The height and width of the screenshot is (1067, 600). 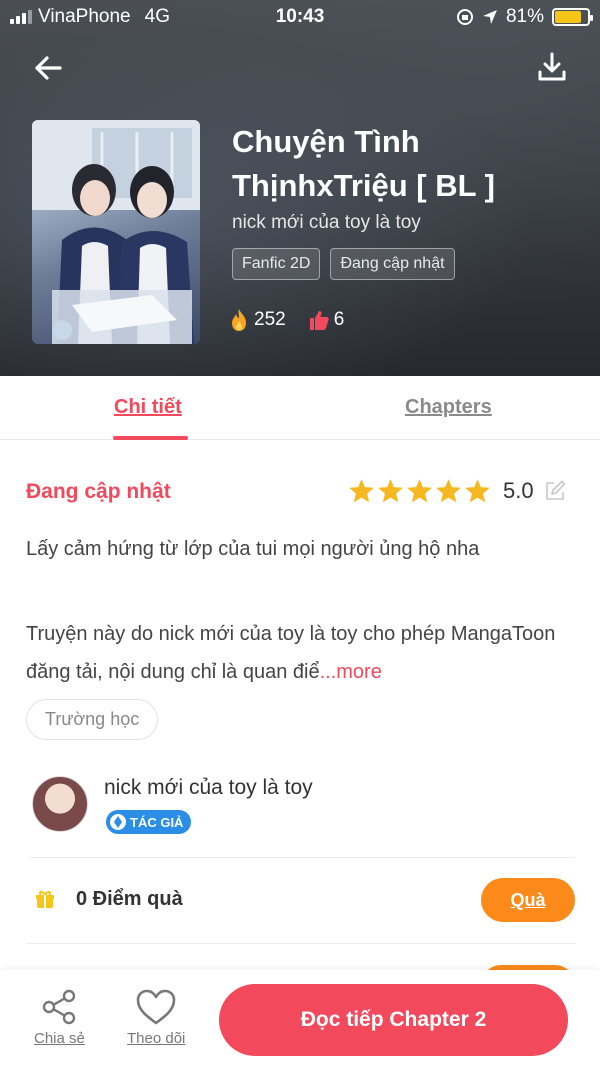 I want to click on gift-button: Quà, so click(x=528, y=900).